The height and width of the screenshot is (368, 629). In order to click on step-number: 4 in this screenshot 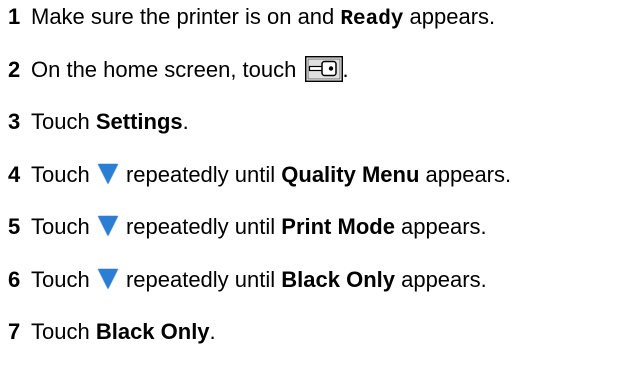, I will do `click(14, 174)`.